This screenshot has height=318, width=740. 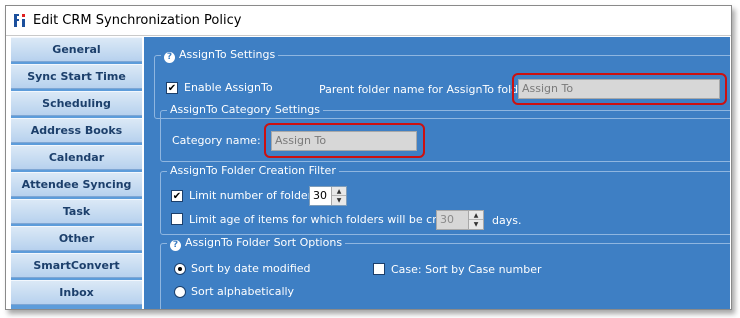 What do you see at coordinates (180, 292) in the screenshot?
I see `sort-alphabetically-radio` at bounding box center [180, 292].